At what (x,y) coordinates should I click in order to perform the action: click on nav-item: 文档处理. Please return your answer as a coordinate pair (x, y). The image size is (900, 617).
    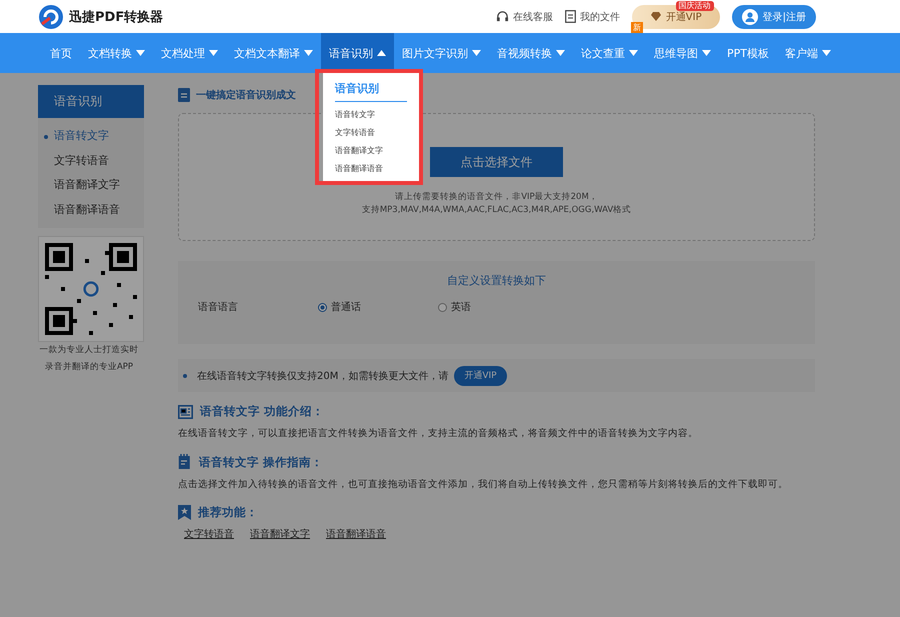
    Looking at the image, I should click on (189, 53).